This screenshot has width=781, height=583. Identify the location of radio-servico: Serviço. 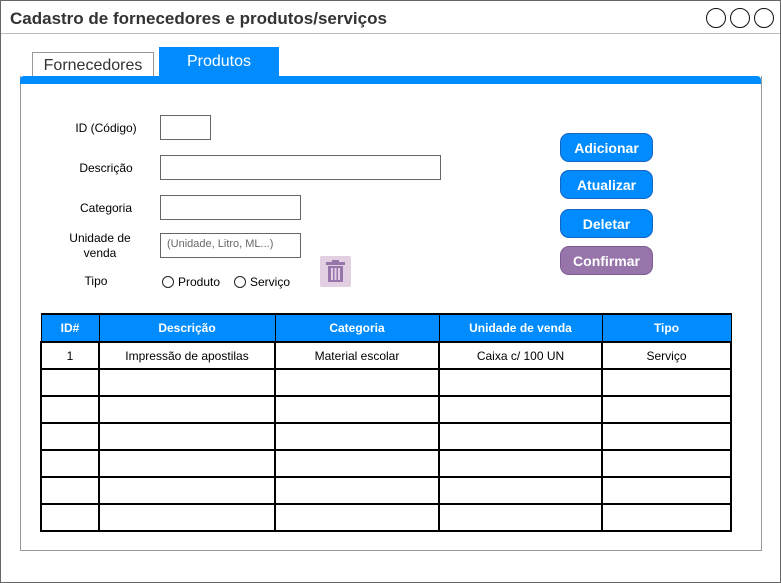
(262, 282).